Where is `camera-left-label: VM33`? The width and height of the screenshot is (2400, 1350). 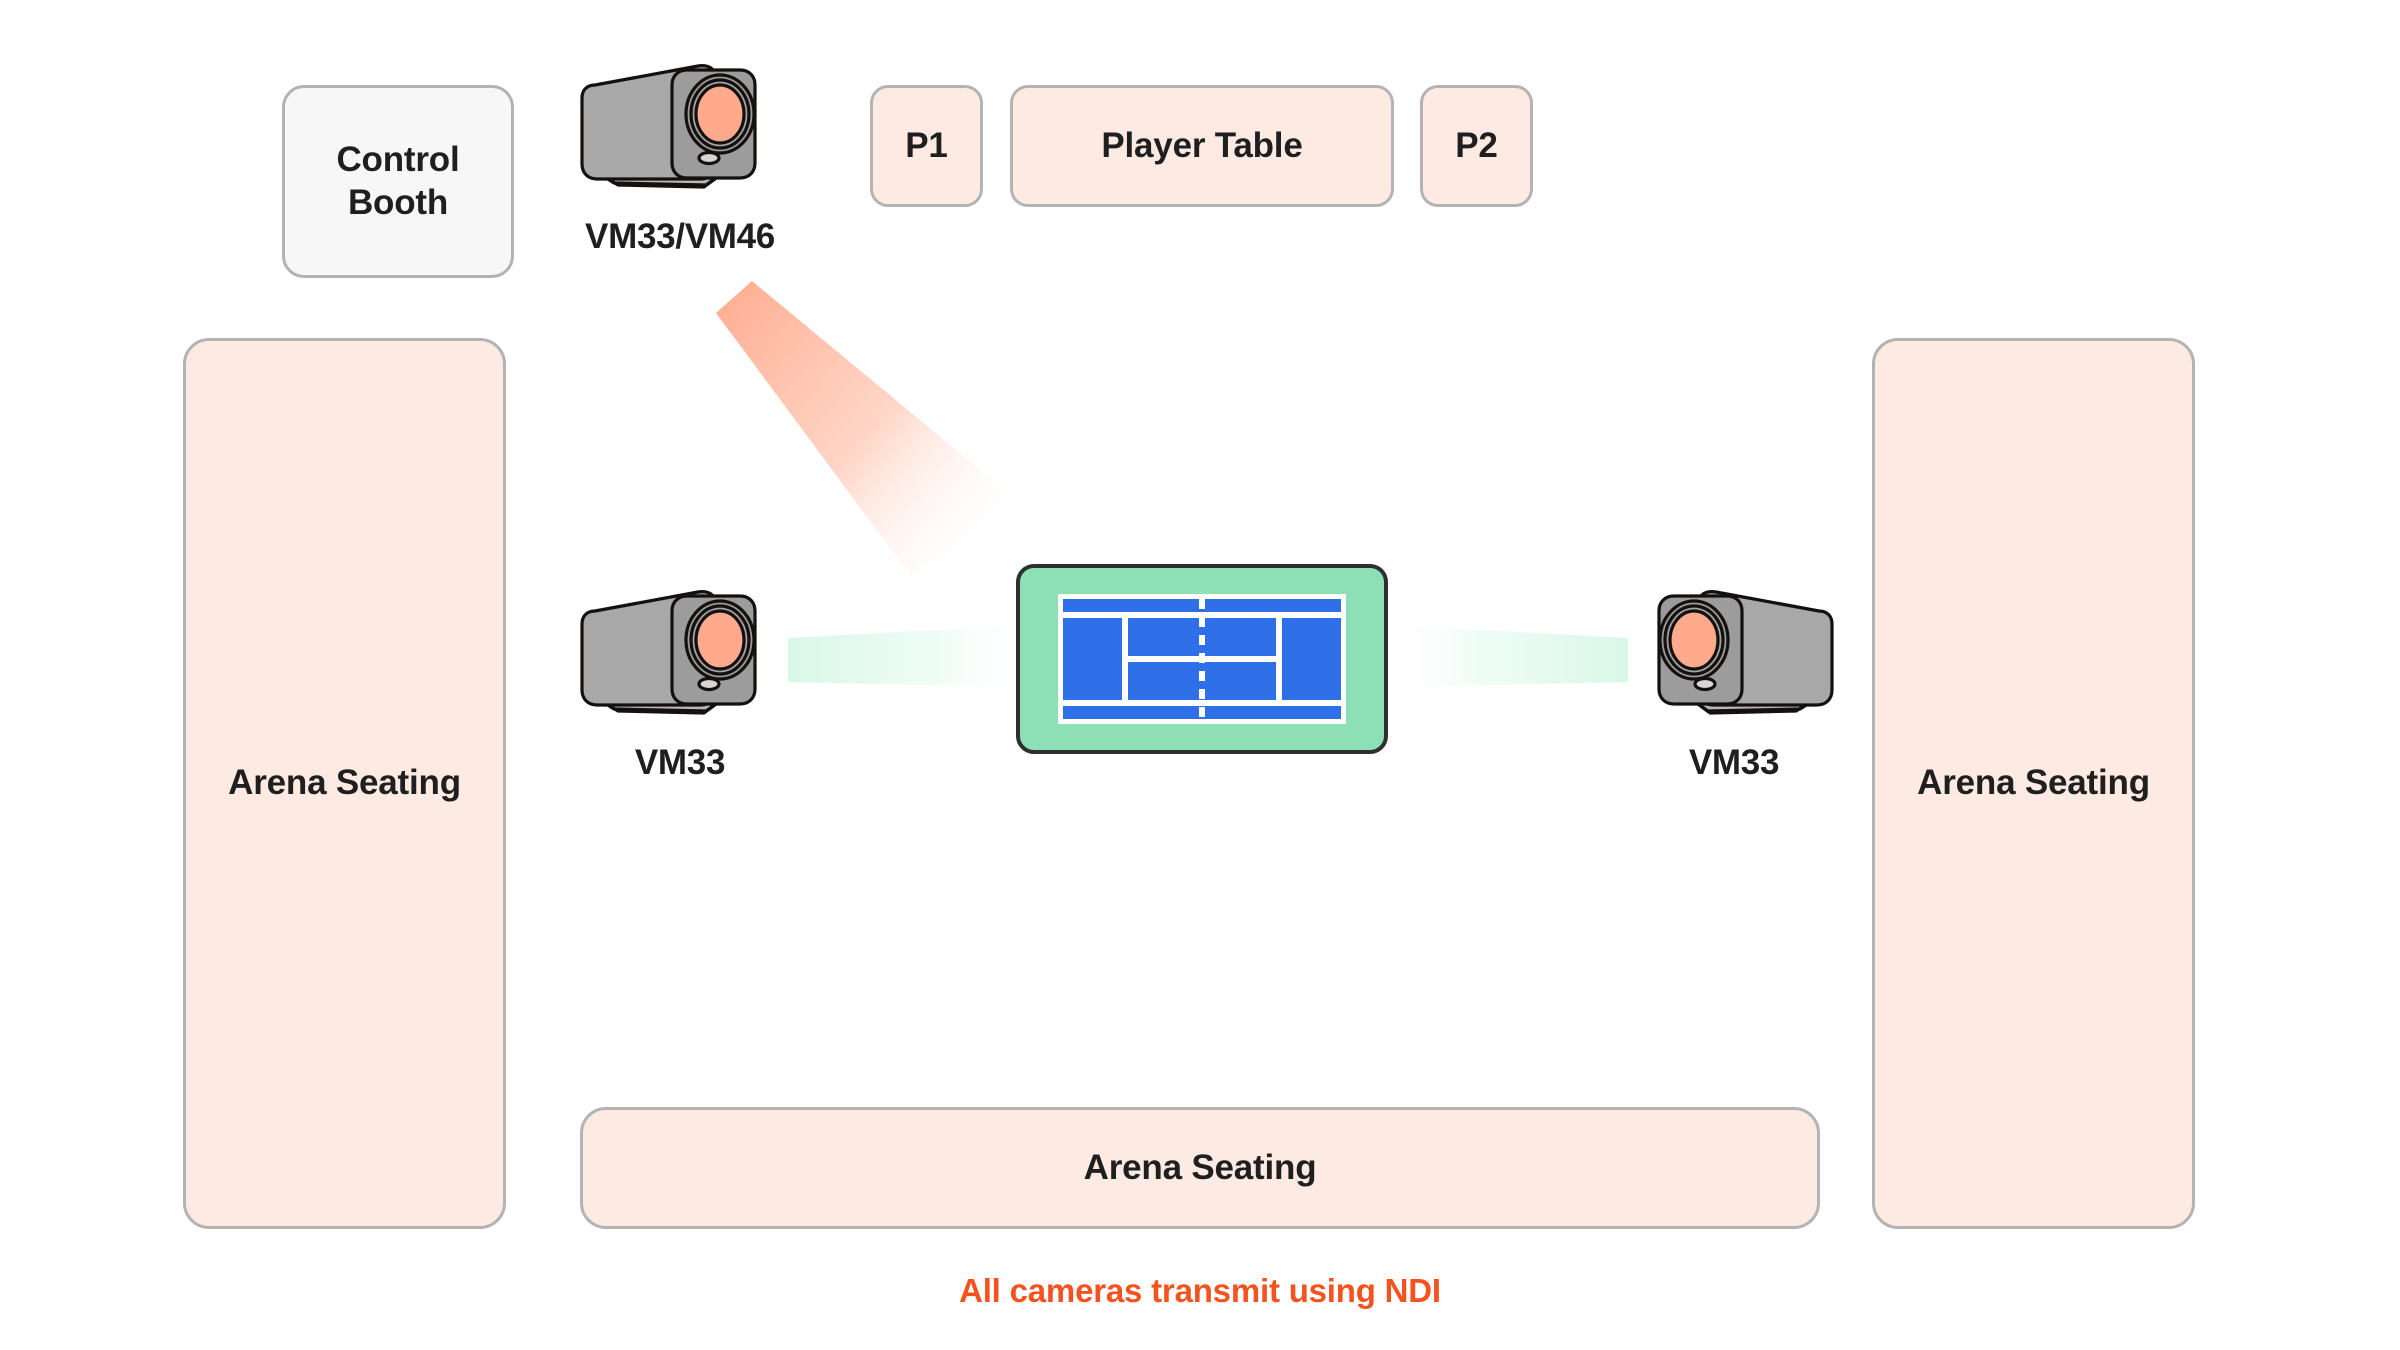 camera-left-label: VM33 is located at coordinates (680, 762).